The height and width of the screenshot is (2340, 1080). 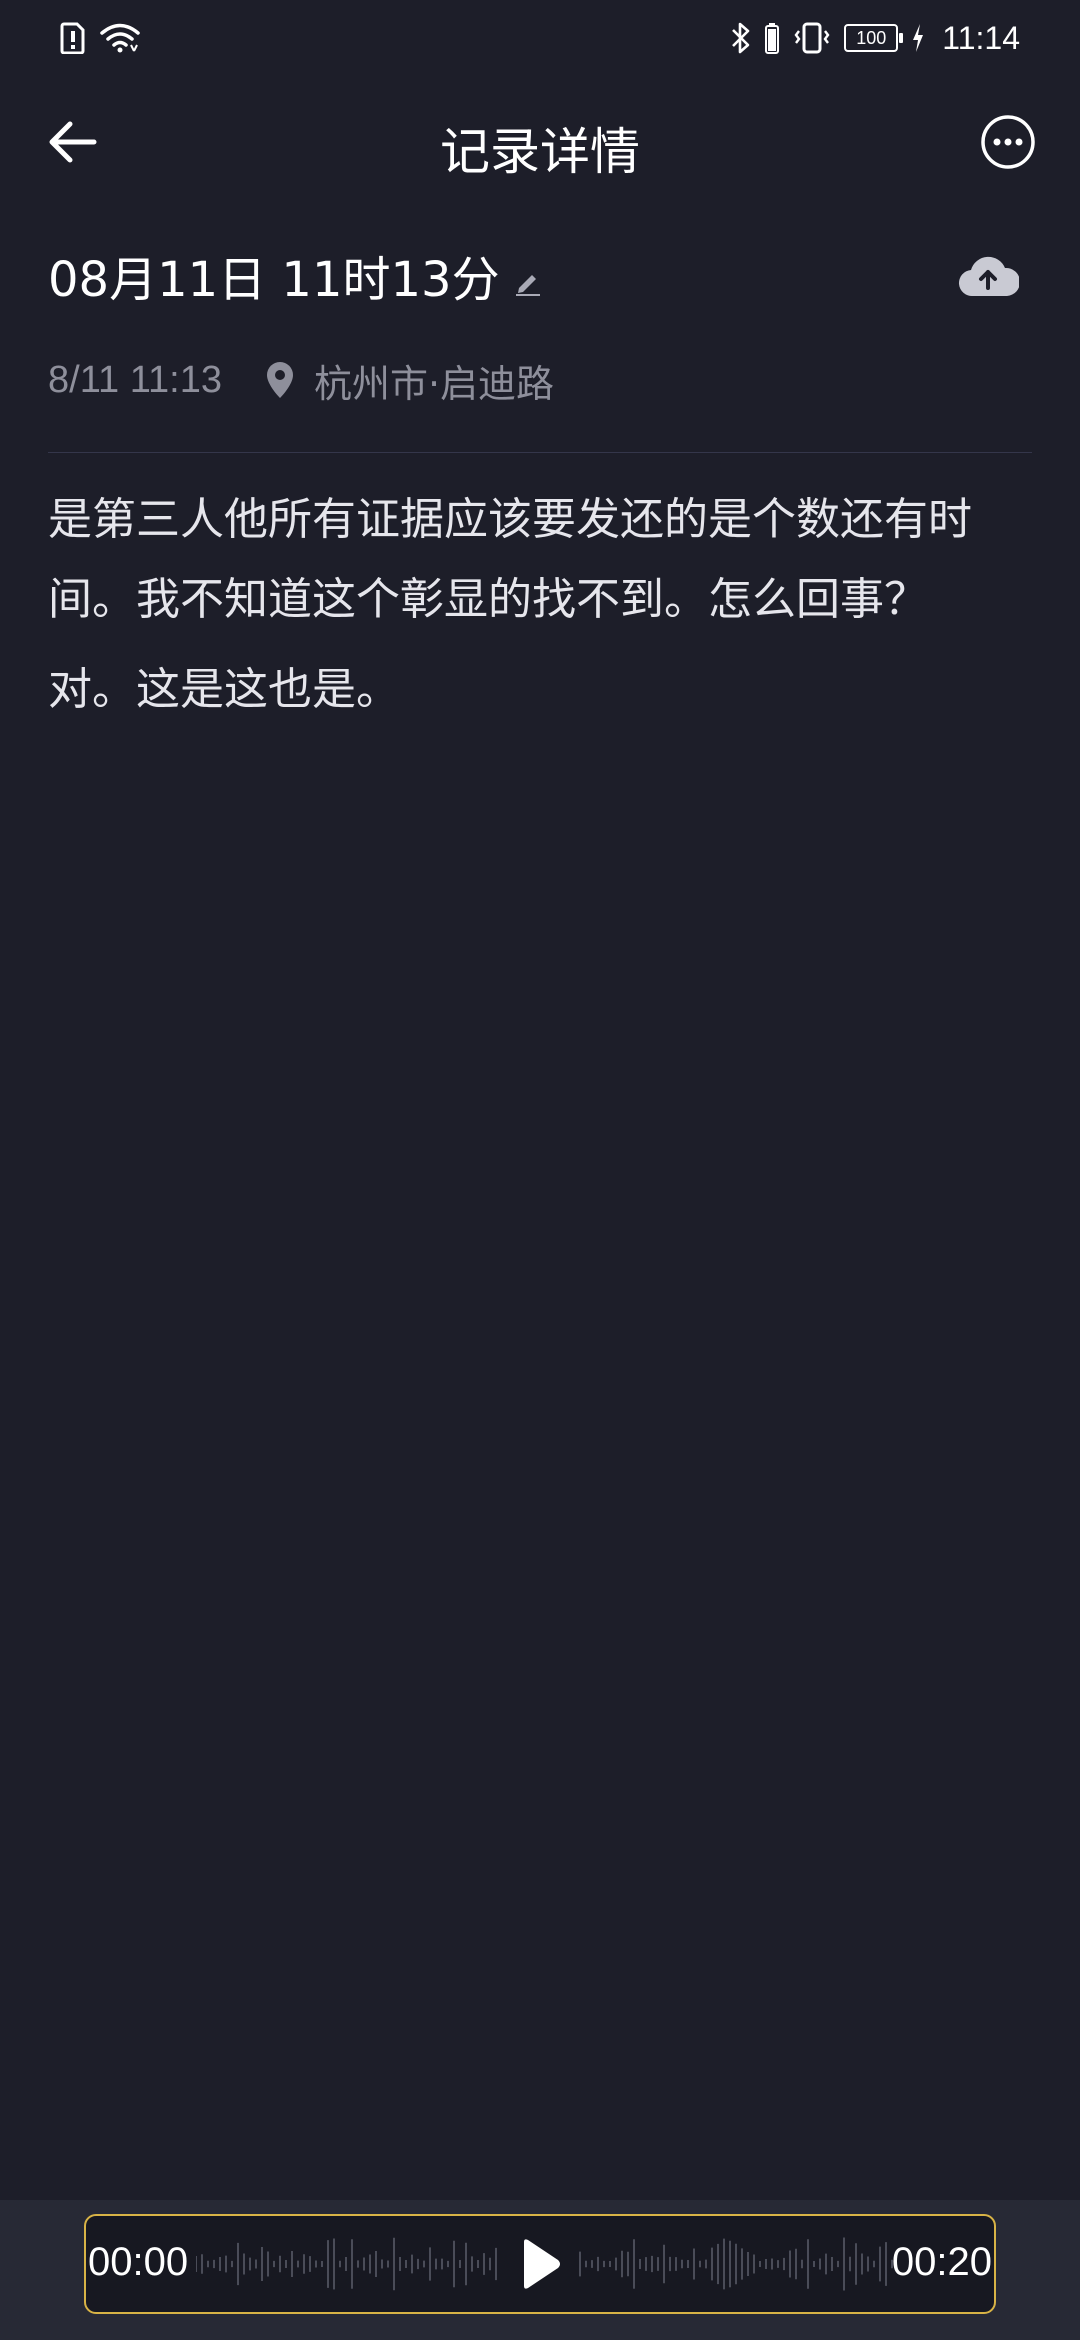 What do you see at coordinates (981, 37) in the screenshot?
I see `status-time: 11:14` at bounding box center [981, 37].